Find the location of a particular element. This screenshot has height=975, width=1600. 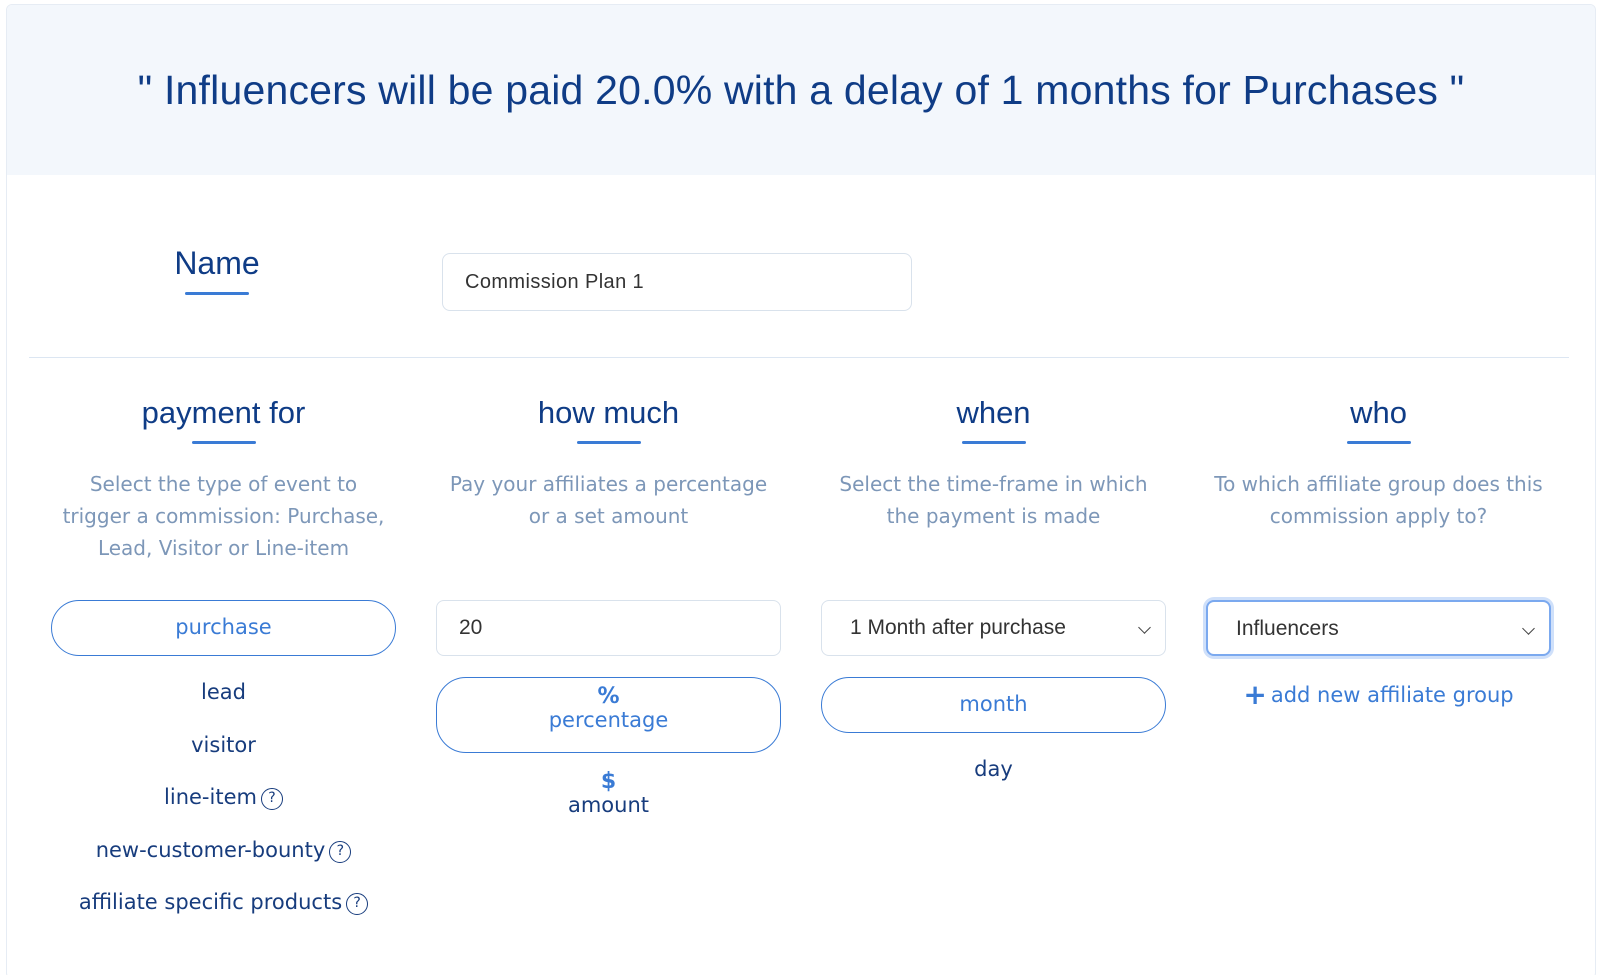

add-affiliate-group-label: add new affiliate group is located at coordinates (1392, 695).